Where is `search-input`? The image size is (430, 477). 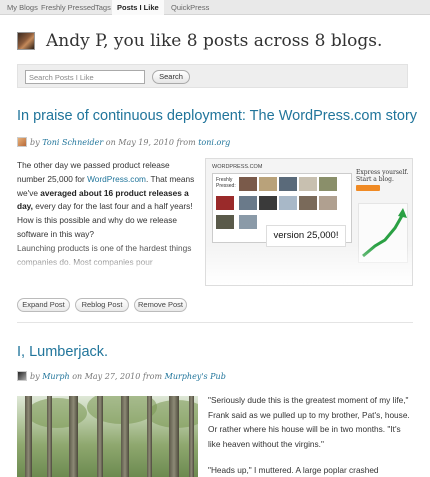 search-input is located at coordinates (85, 77).